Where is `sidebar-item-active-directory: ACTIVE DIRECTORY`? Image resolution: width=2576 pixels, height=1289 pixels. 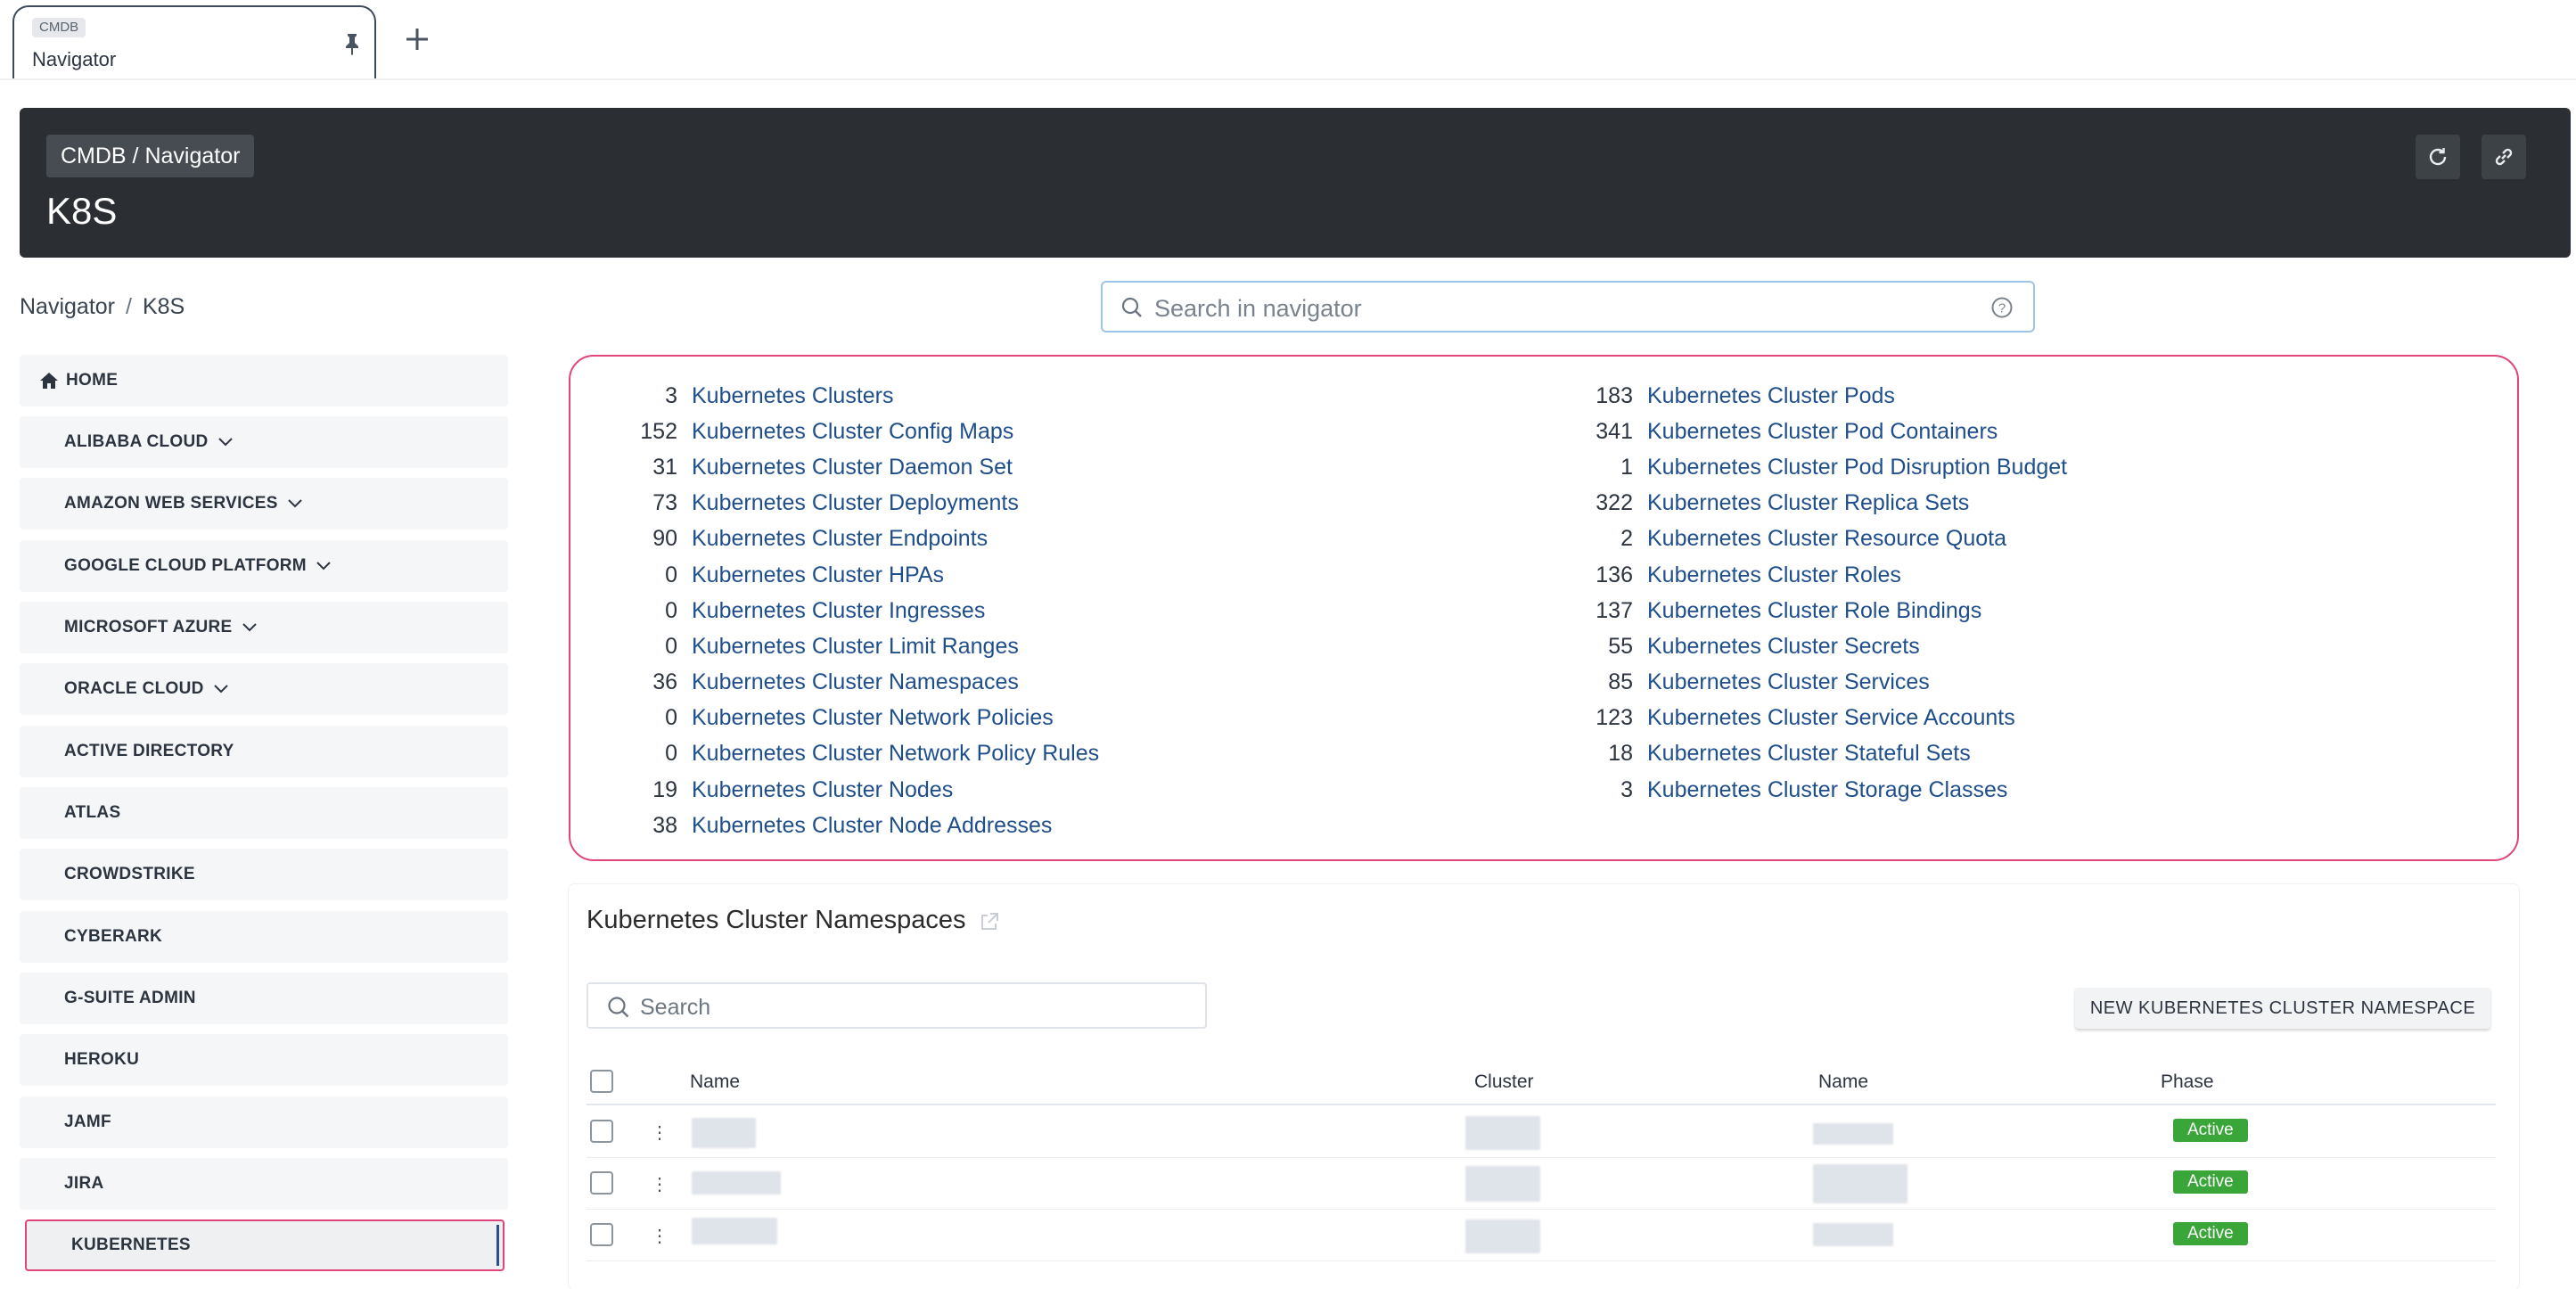
sidebar-item-active-directory: ACTIVE DIRECTORY is located at coordinates (264, 752).